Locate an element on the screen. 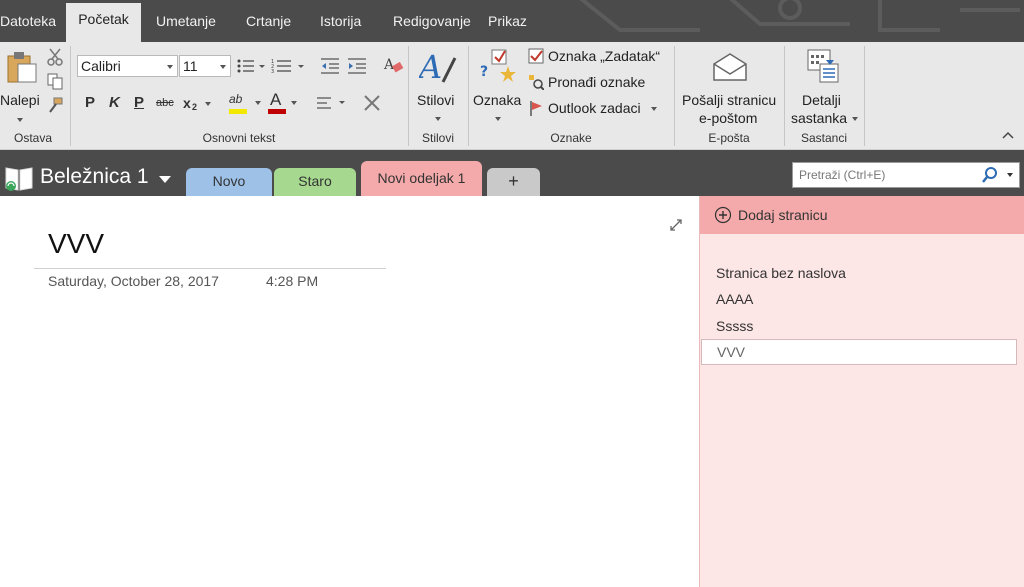 Image resolution: width=1024 pixels, height=587 pixels. bullets-icon is located at coordinates (251, 66).